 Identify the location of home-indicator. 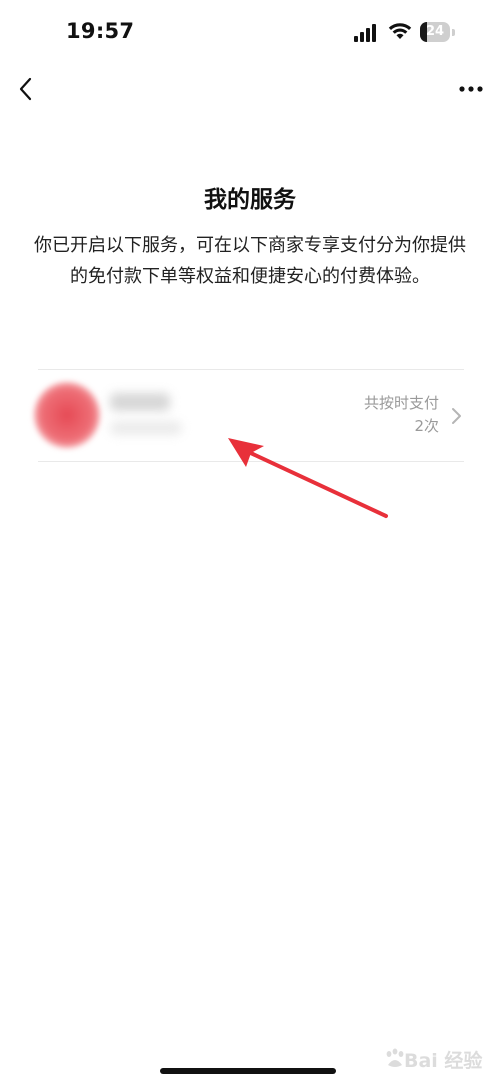
(248, 1071).